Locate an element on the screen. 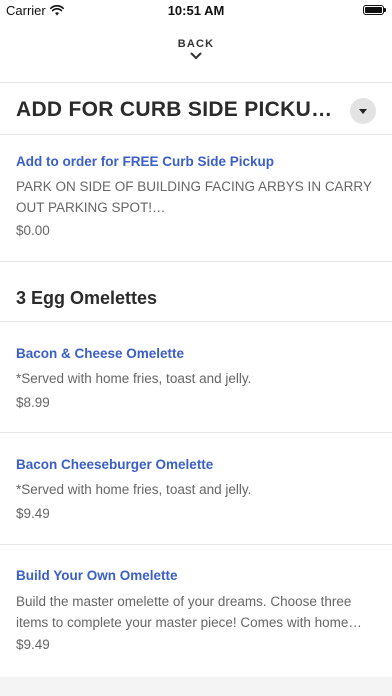 The image size is (392, 696). item-name: Bacon & Cheese Omelette is located at coordinates (100, 353).